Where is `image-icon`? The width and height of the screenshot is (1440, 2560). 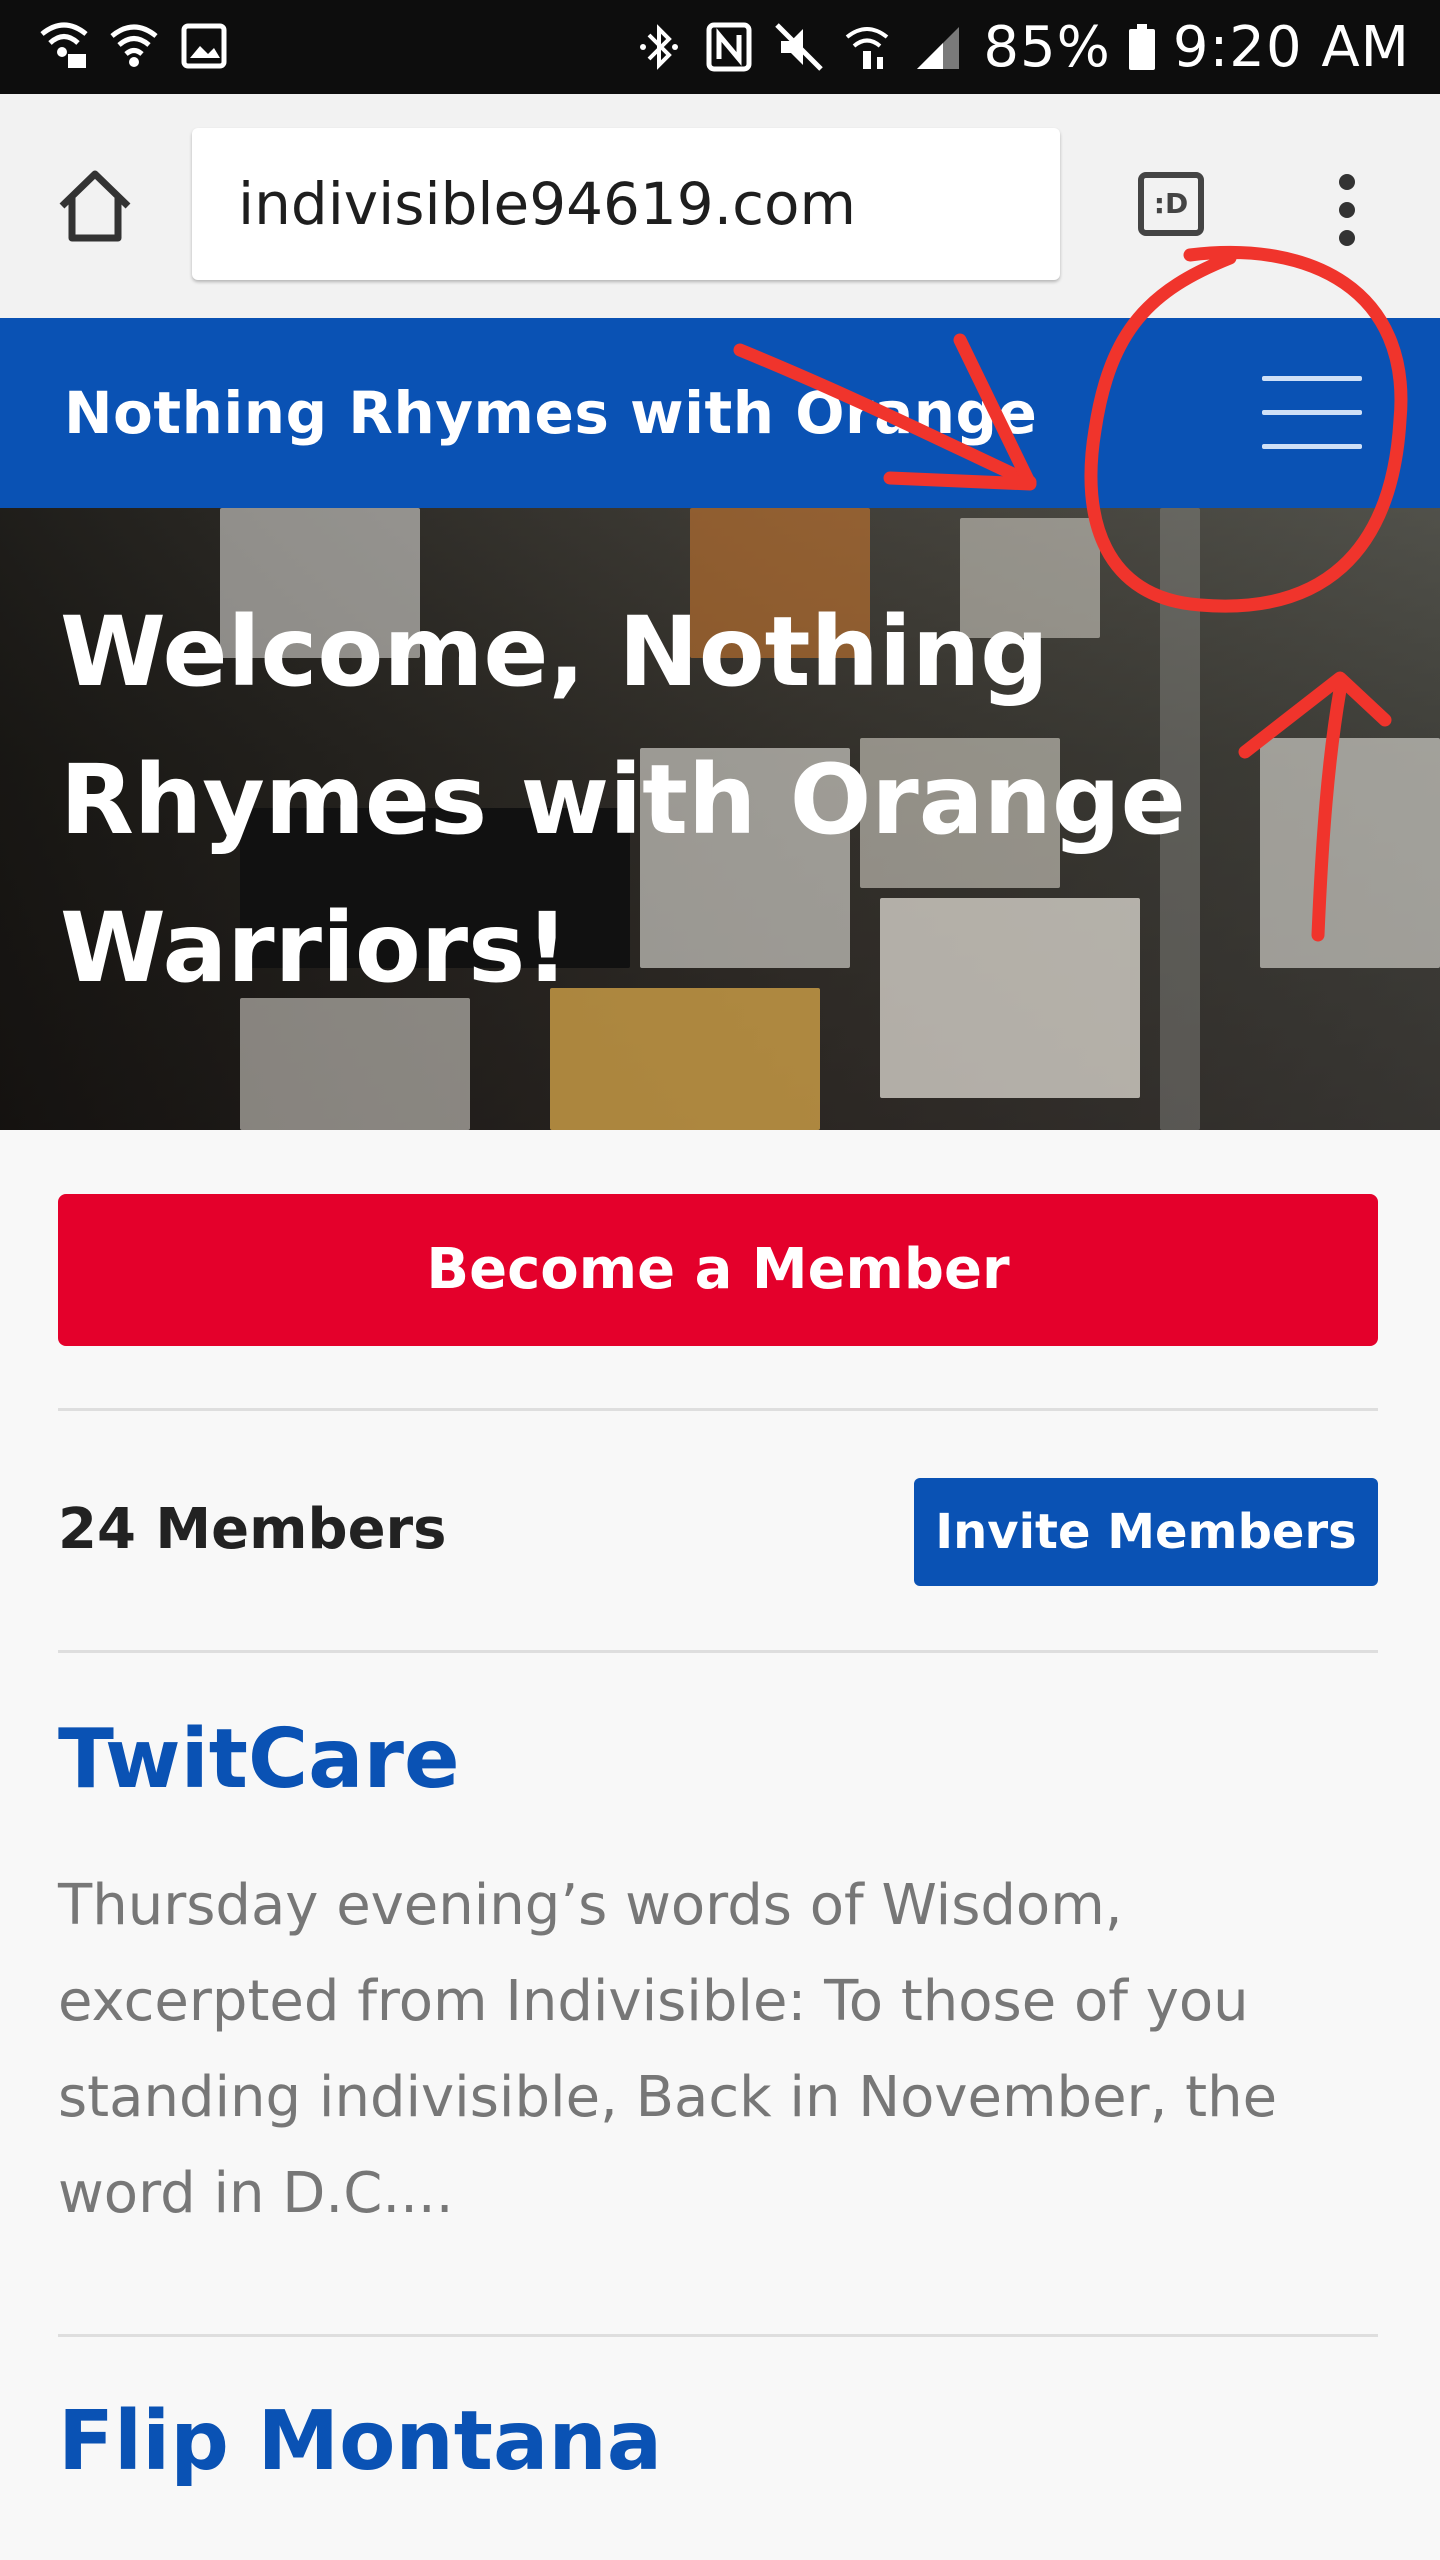 image-icon is located at coordinates (204, 46).